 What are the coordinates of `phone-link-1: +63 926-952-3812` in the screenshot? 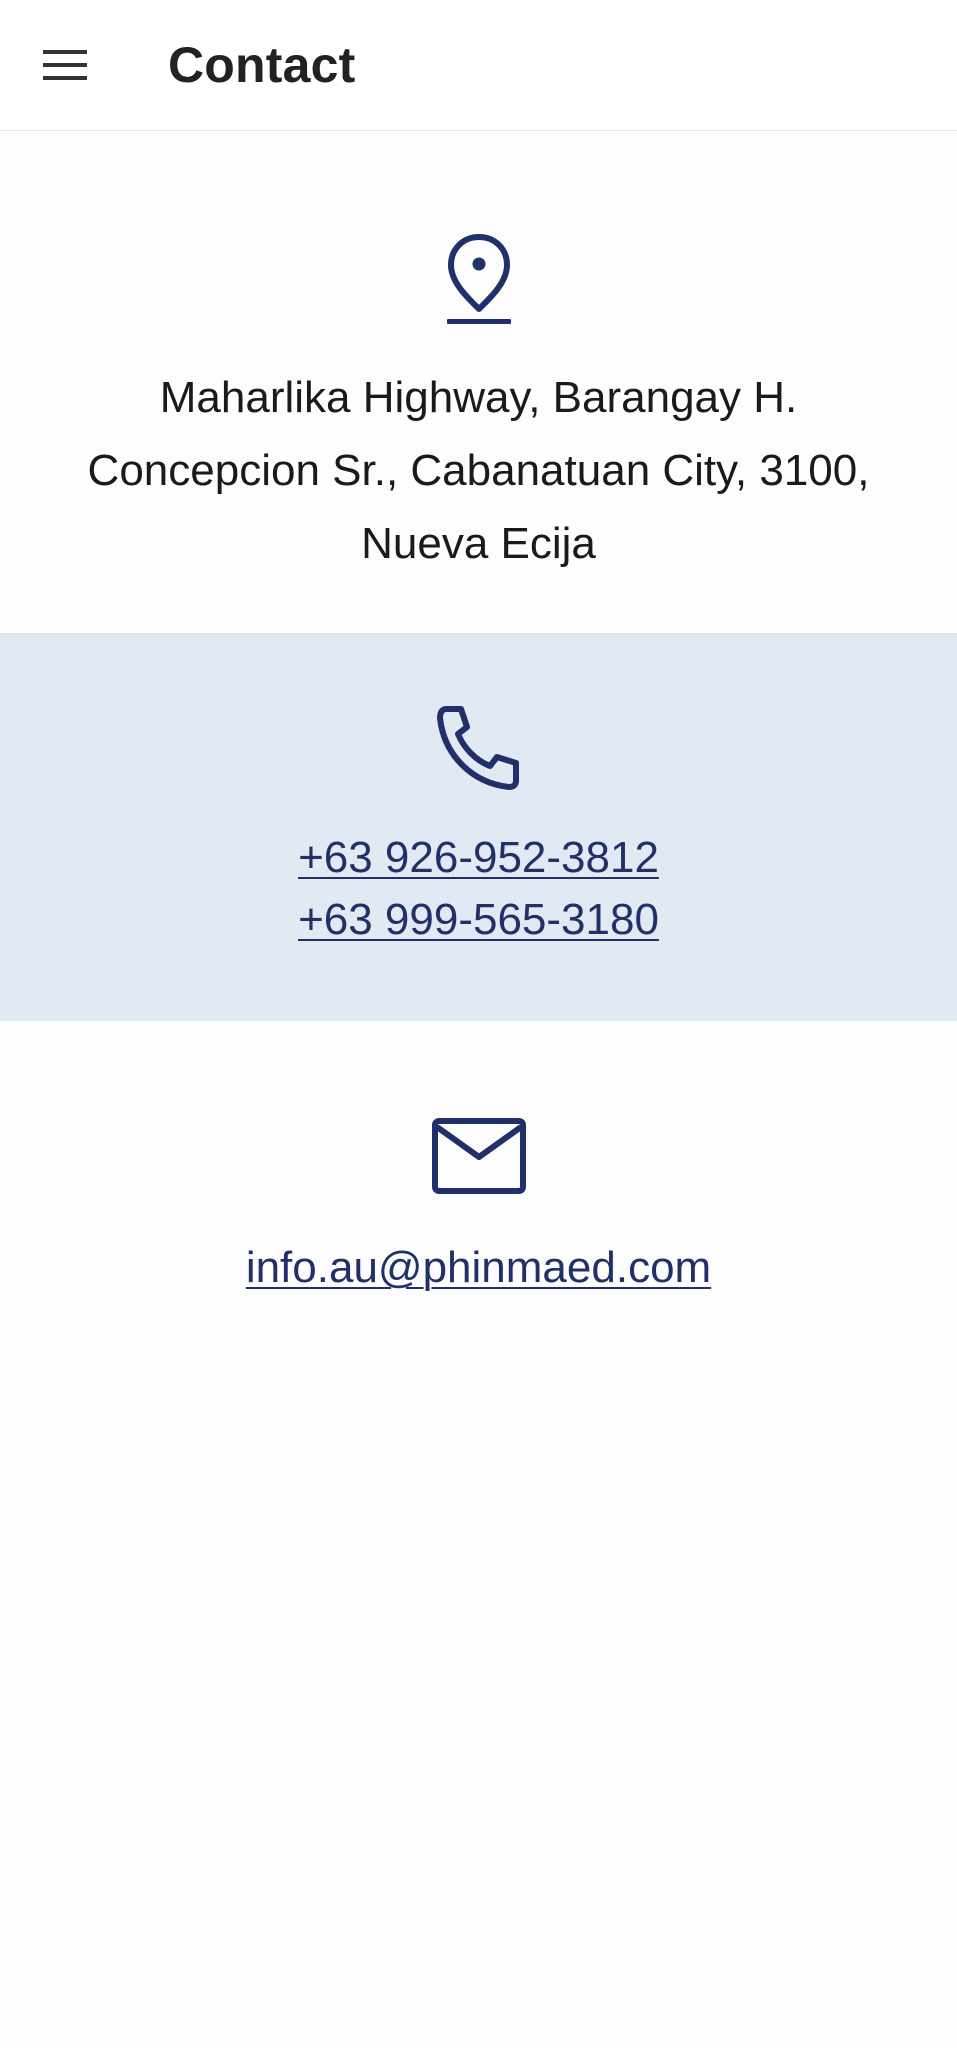 It's located at (478, 858).